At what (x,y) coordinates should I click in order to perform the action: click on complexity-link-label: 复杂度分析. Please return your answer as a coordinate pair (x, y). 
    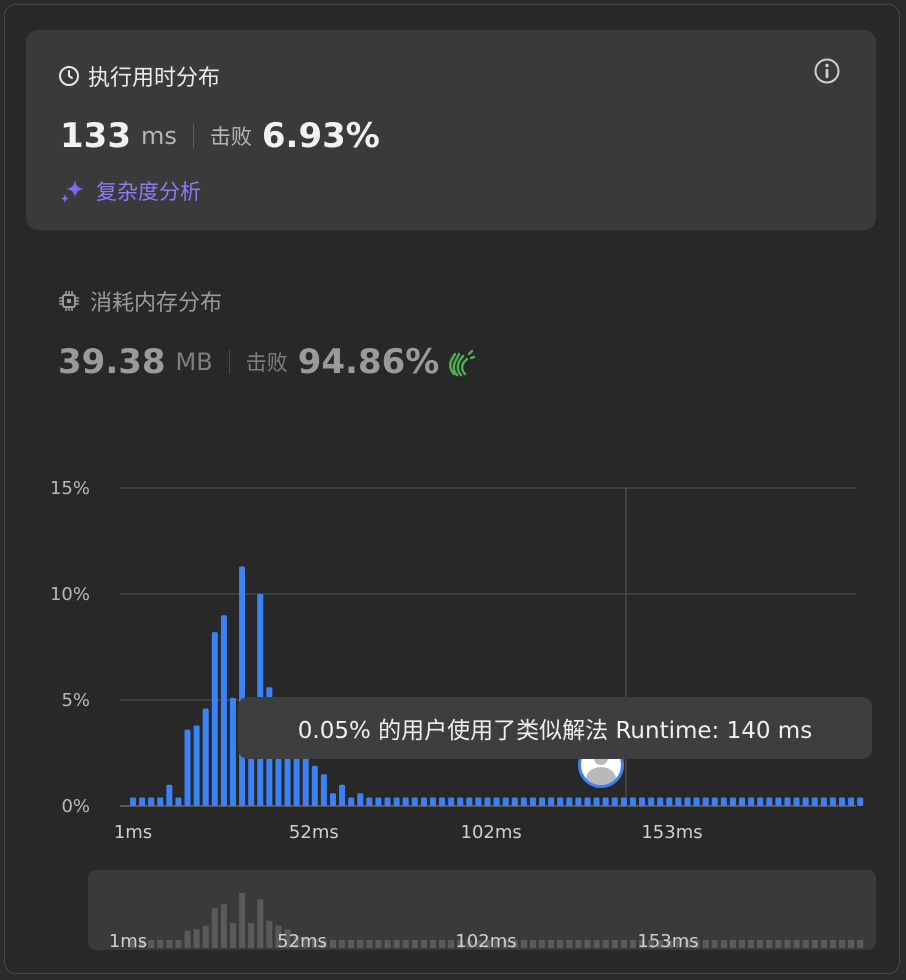
    Looking at the image, I should click on (148, 191).